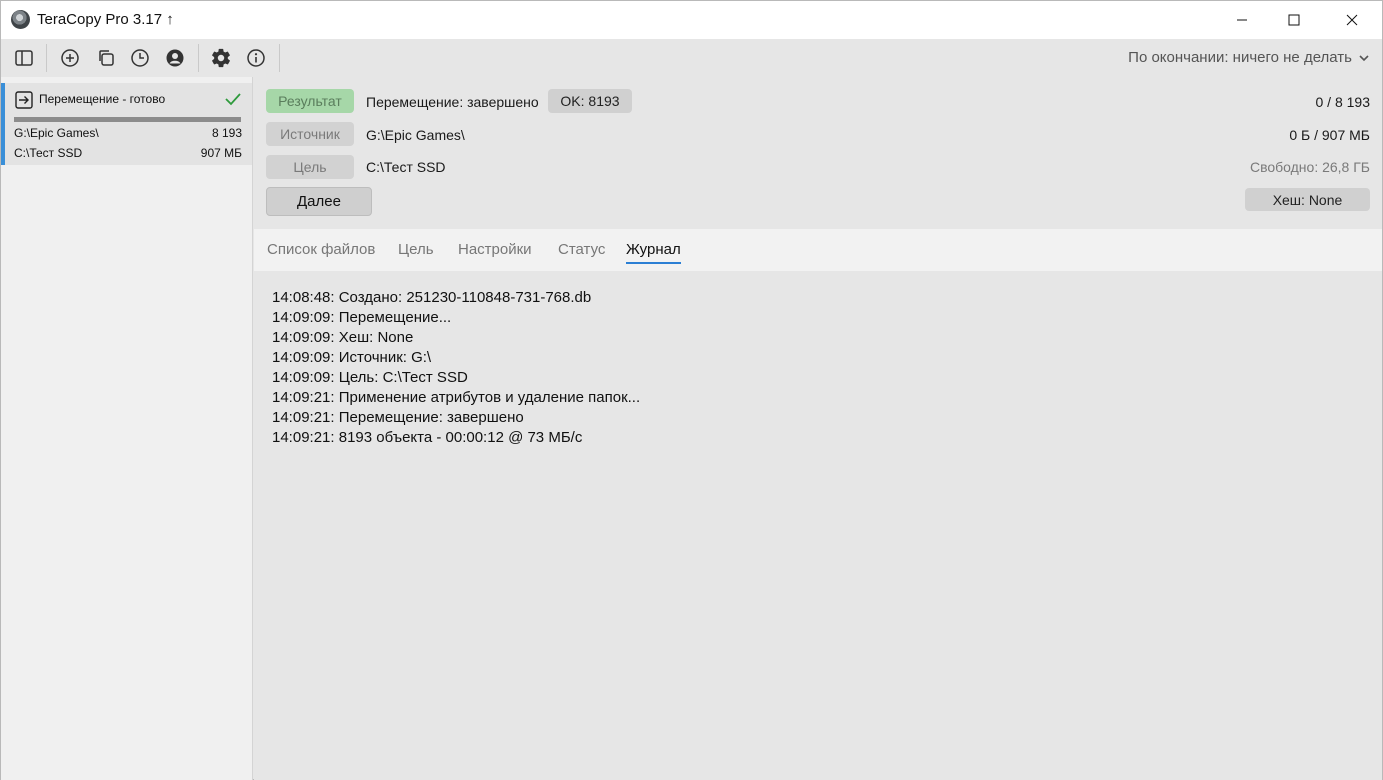 Image resolution: width=1383 pixels, height=780 pixels. I want to click on user-icon, so click(175, 58).